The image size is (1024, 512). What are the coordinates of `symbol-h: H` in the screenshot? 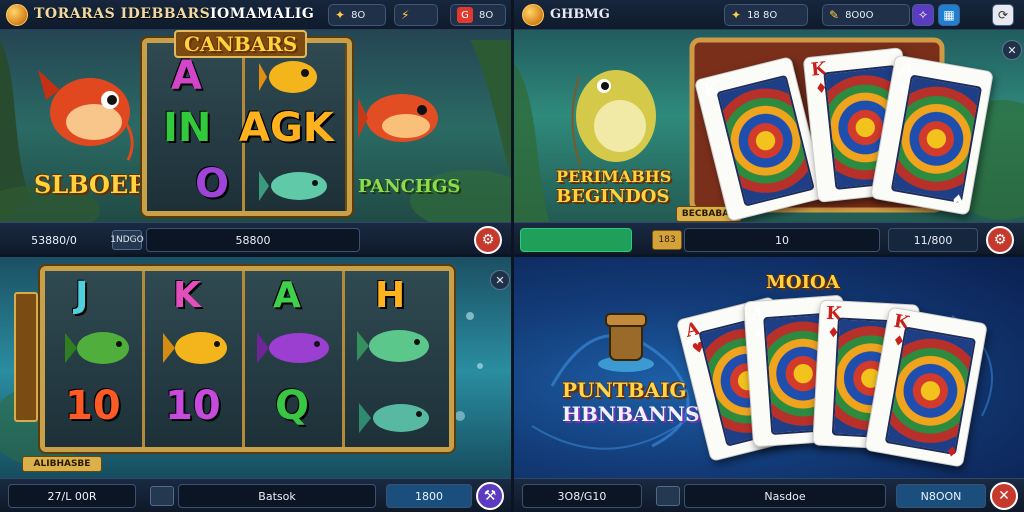 It's located at (390, 295).